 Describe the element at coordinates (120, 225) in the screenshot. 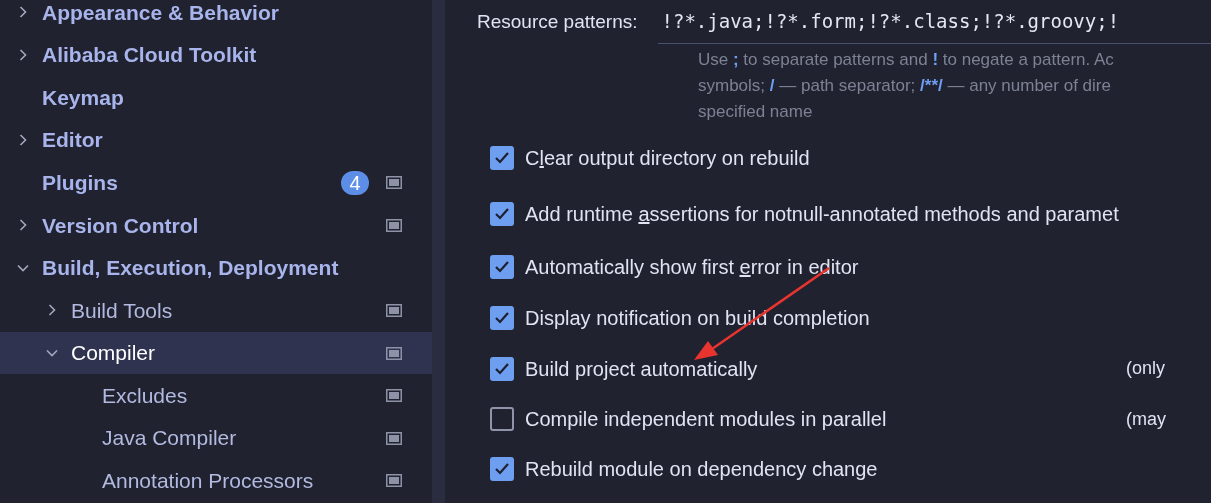

I see `tree-item-label: Version Control` at that location.